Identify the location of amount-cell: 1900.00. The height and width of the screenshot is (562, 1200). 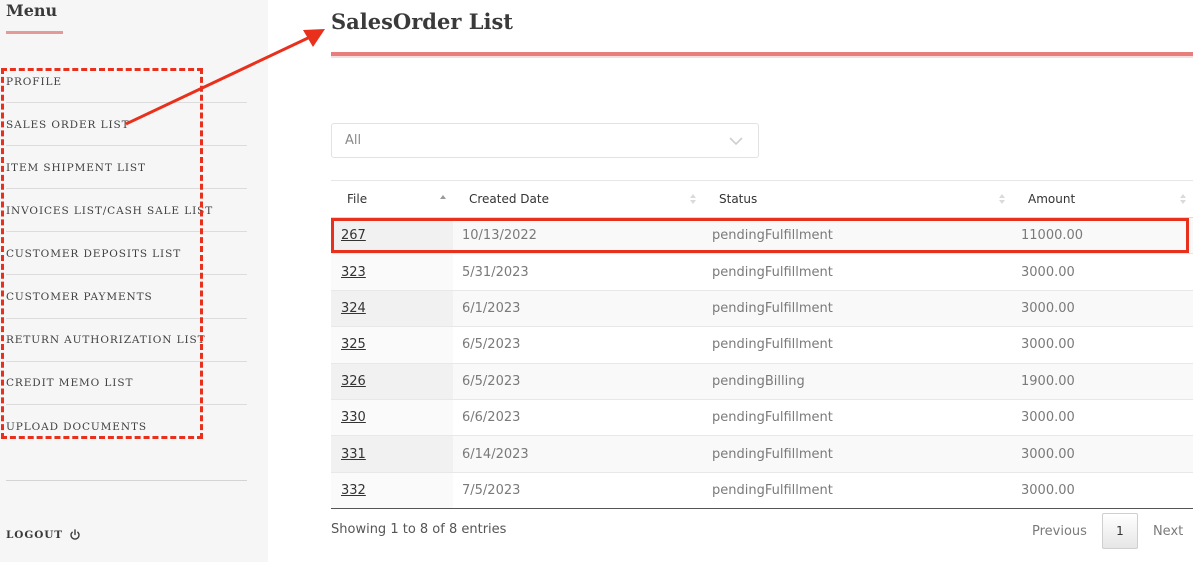
(1048, 381).